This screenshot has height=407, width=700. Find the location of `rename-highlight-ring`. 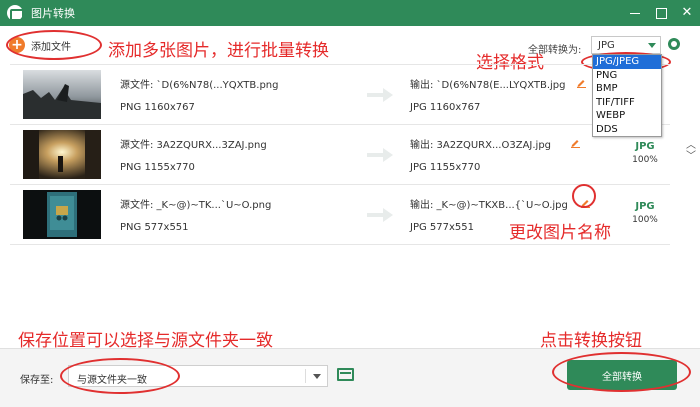

rename-highlight-ring is located at coordinates (584, 196).